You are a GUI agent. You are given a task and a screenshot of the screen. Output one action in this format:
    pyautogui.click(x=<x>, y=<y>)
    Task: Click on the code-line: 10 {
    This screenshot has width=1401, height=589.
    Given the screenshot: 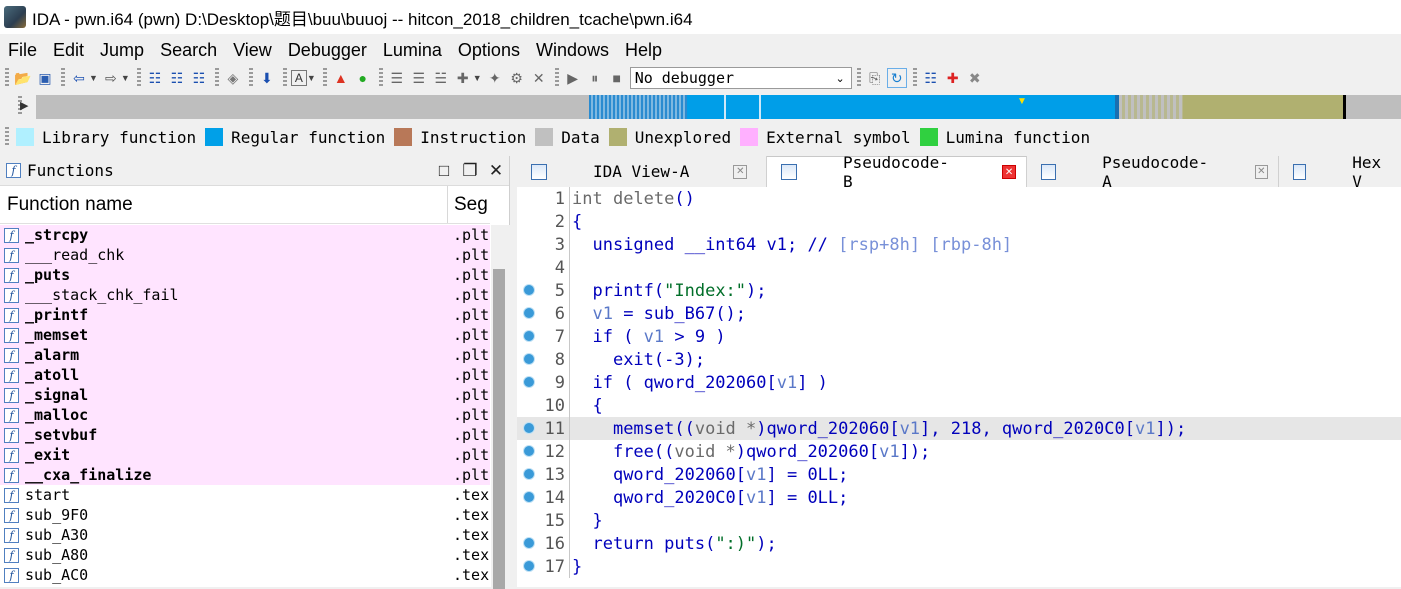 What is the action you would take?
    pyautogui.click(x=959, y=405)
    